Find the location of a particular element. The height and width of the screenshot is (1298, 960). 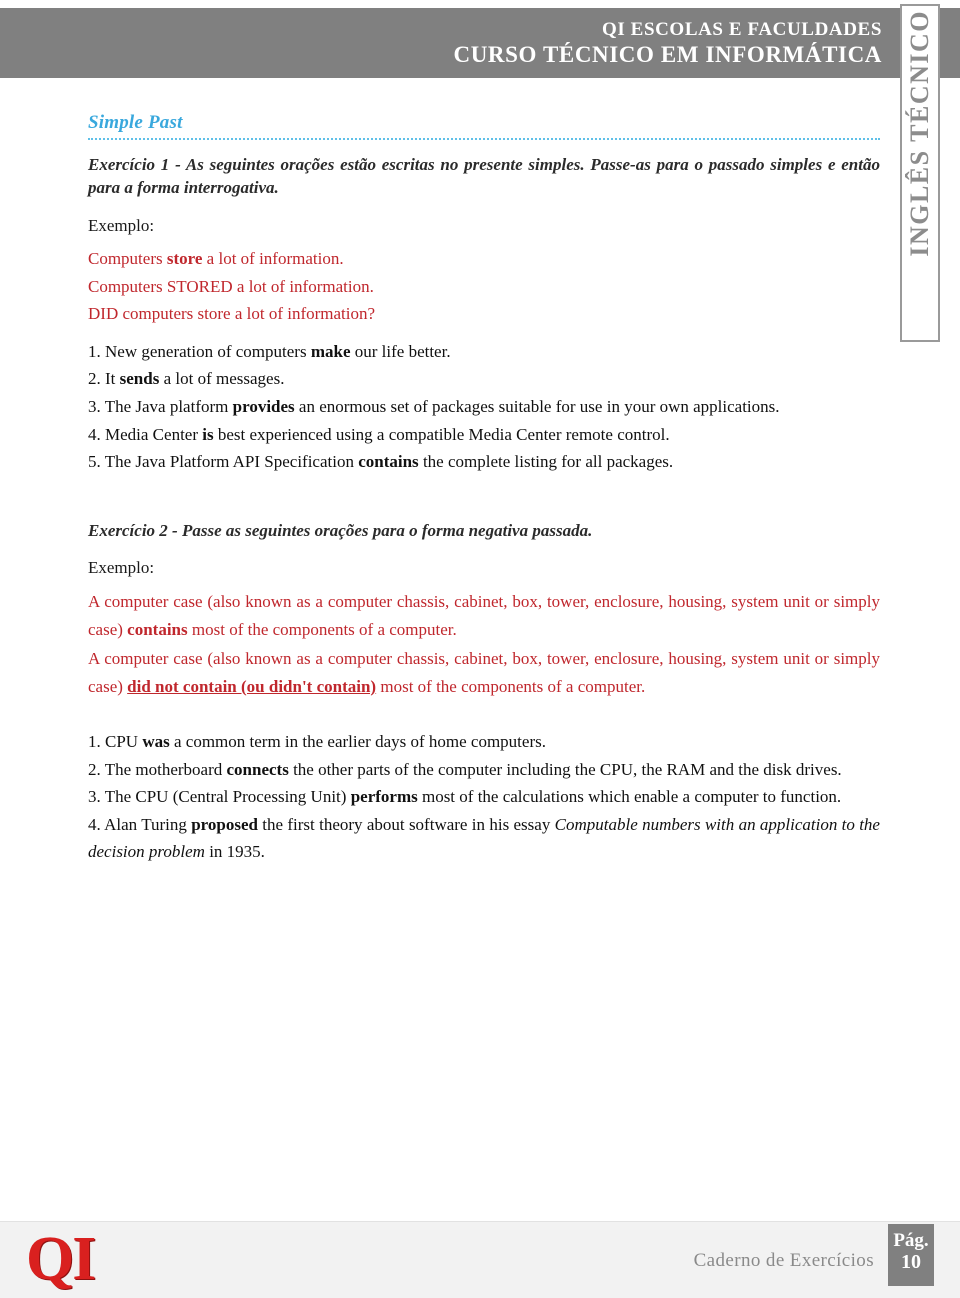

ex1-ex1-post: a lot of information. is located at coordinates (273, 259).